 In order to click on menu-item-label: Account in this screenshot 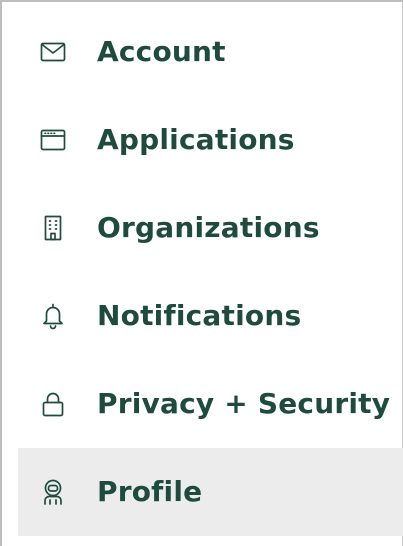, I will do `click(161, 51)`.